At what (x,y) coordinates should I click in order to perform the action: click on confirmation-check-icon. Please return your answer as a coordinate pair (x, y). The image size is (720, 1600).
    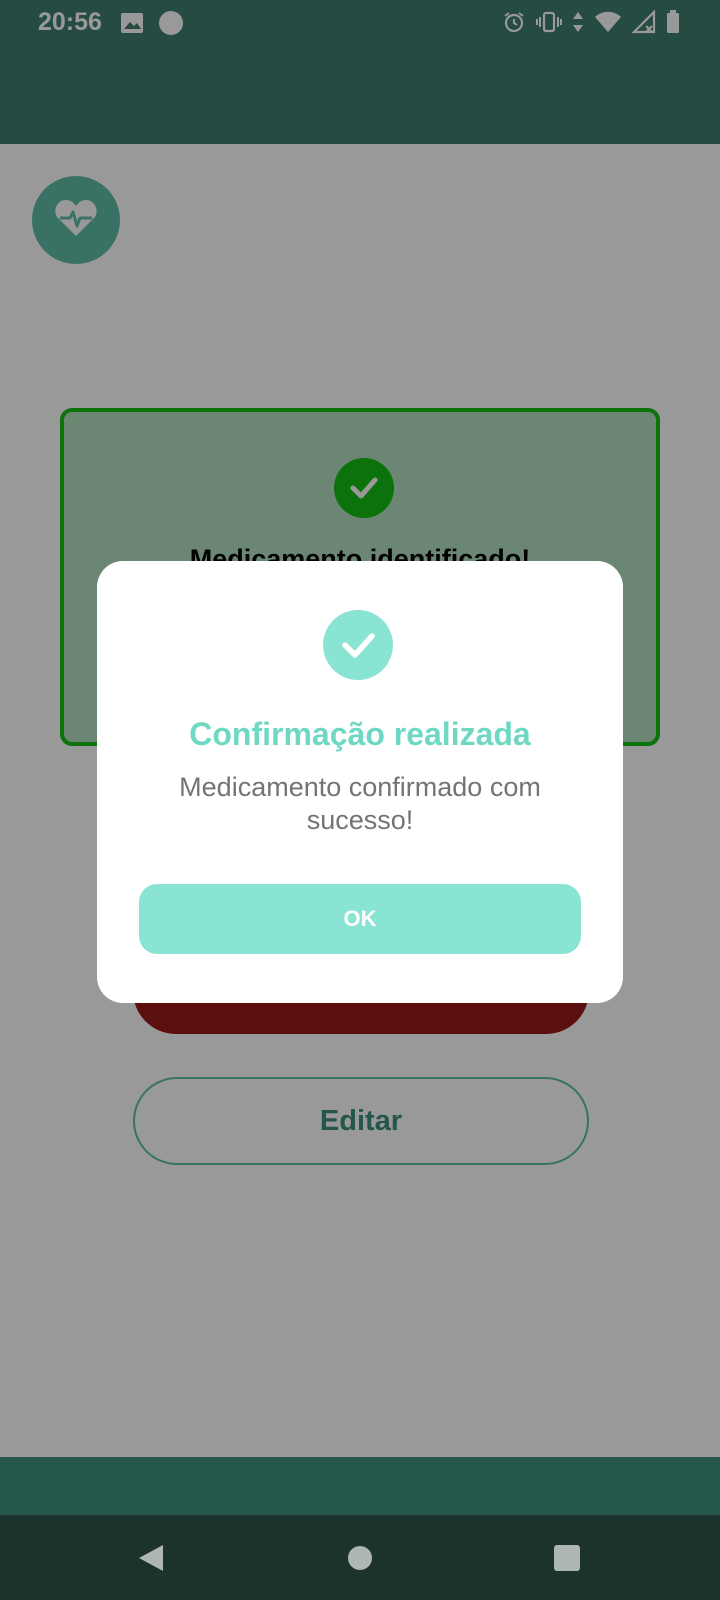
    Looking at the image, I should click on (358, 645).